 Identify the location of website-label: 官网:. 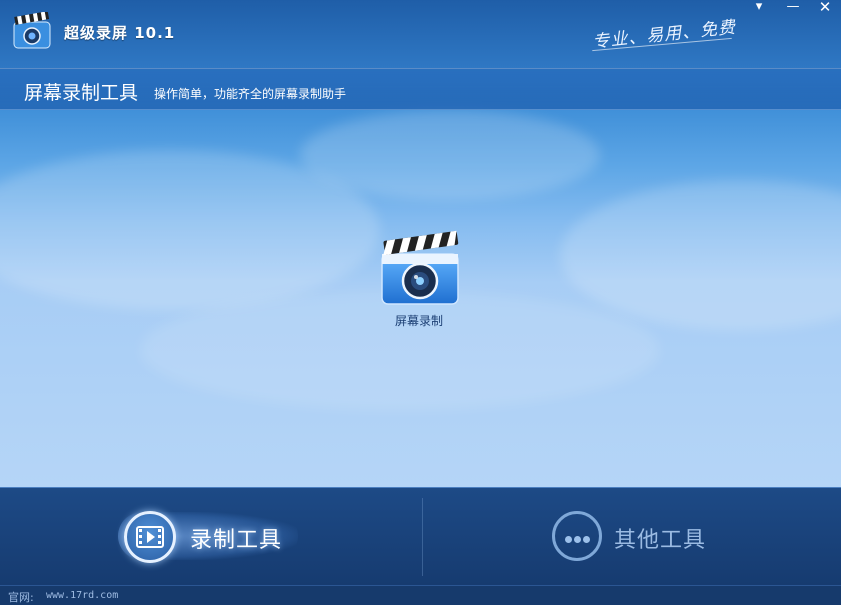
(21, 597).